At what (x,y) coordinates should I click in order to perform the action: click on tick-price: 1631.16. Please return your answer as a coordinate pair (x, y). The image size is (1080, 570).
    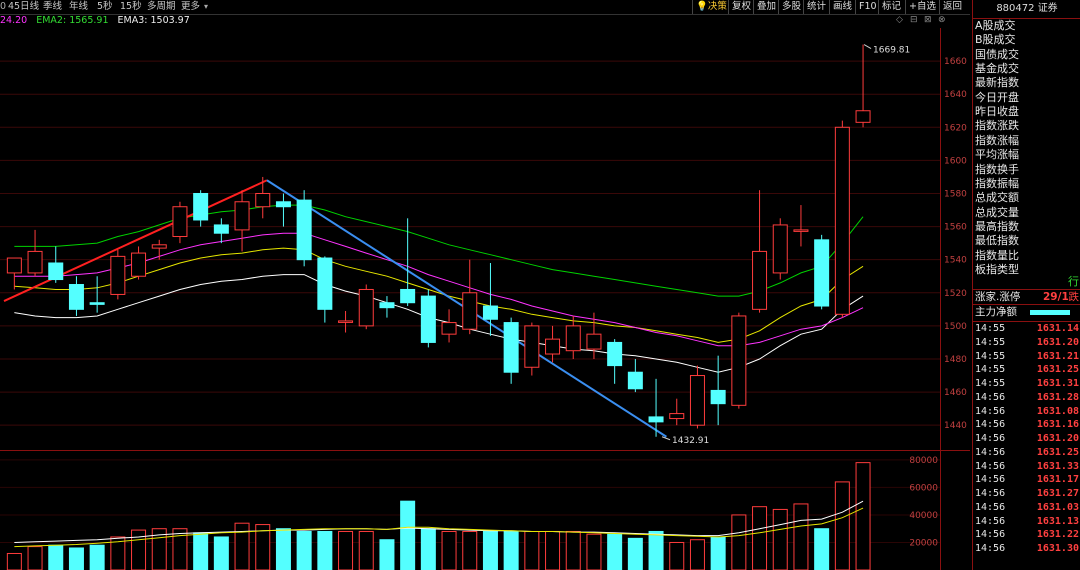
    Looking at the image, I should click on (1057, 425).